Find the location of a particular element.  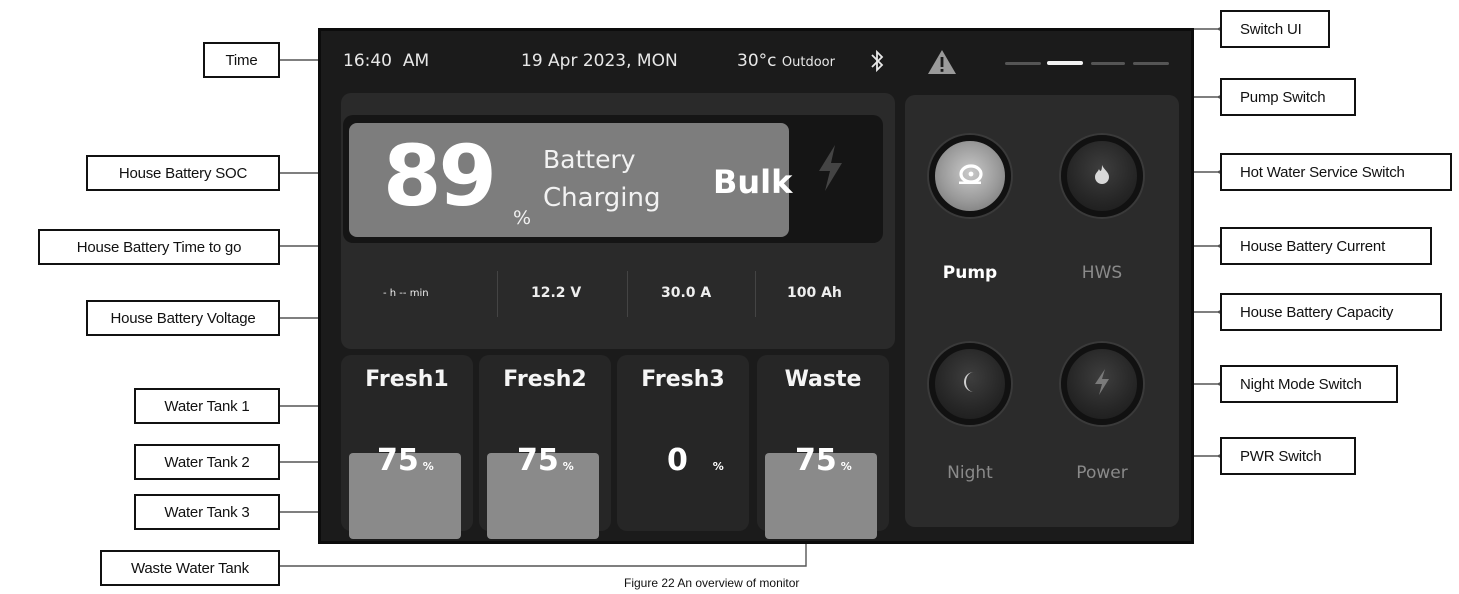

callout-soc: House Battery SOC is located at coordinates (183, 173).